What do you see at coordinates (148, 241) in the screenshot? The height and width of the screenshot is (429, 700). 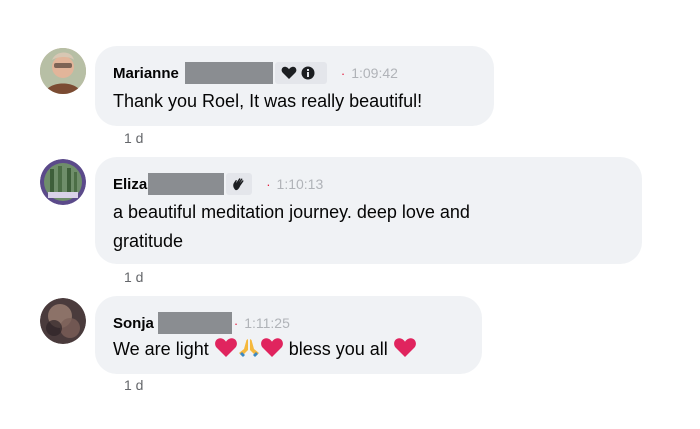 I see `comment-text-line: gratitude` at bounding box center [148, 241].